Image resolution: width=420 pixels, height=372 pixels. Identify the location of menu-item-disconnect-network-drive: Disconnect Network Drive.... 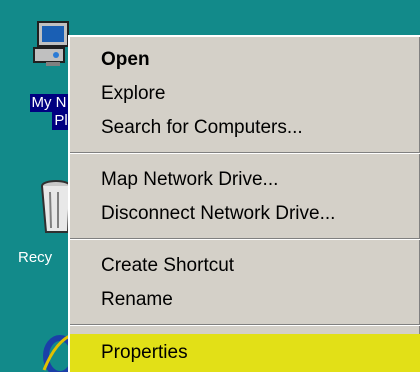
(245, 214).